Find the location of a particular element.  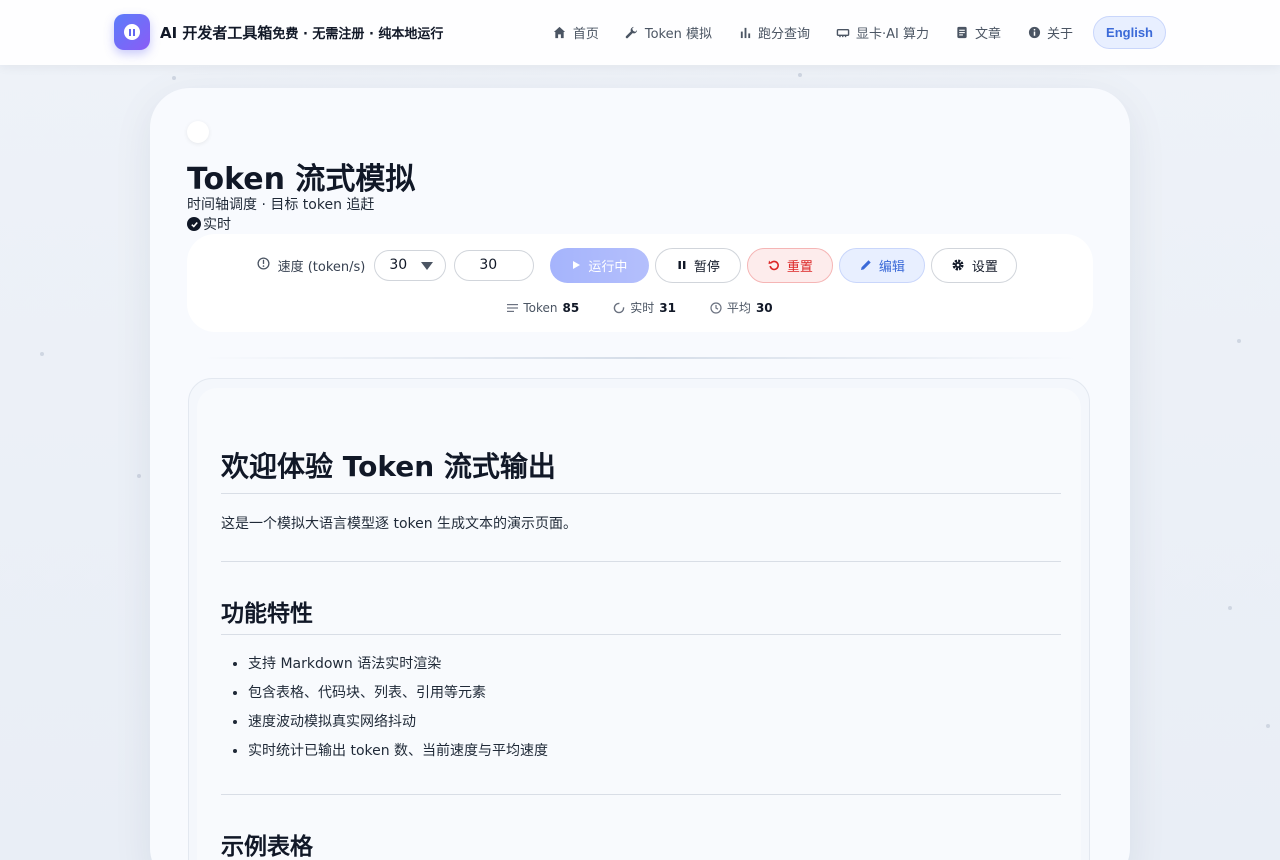

page-title: Token 流式模拟 is located at coordinates (301, 179).